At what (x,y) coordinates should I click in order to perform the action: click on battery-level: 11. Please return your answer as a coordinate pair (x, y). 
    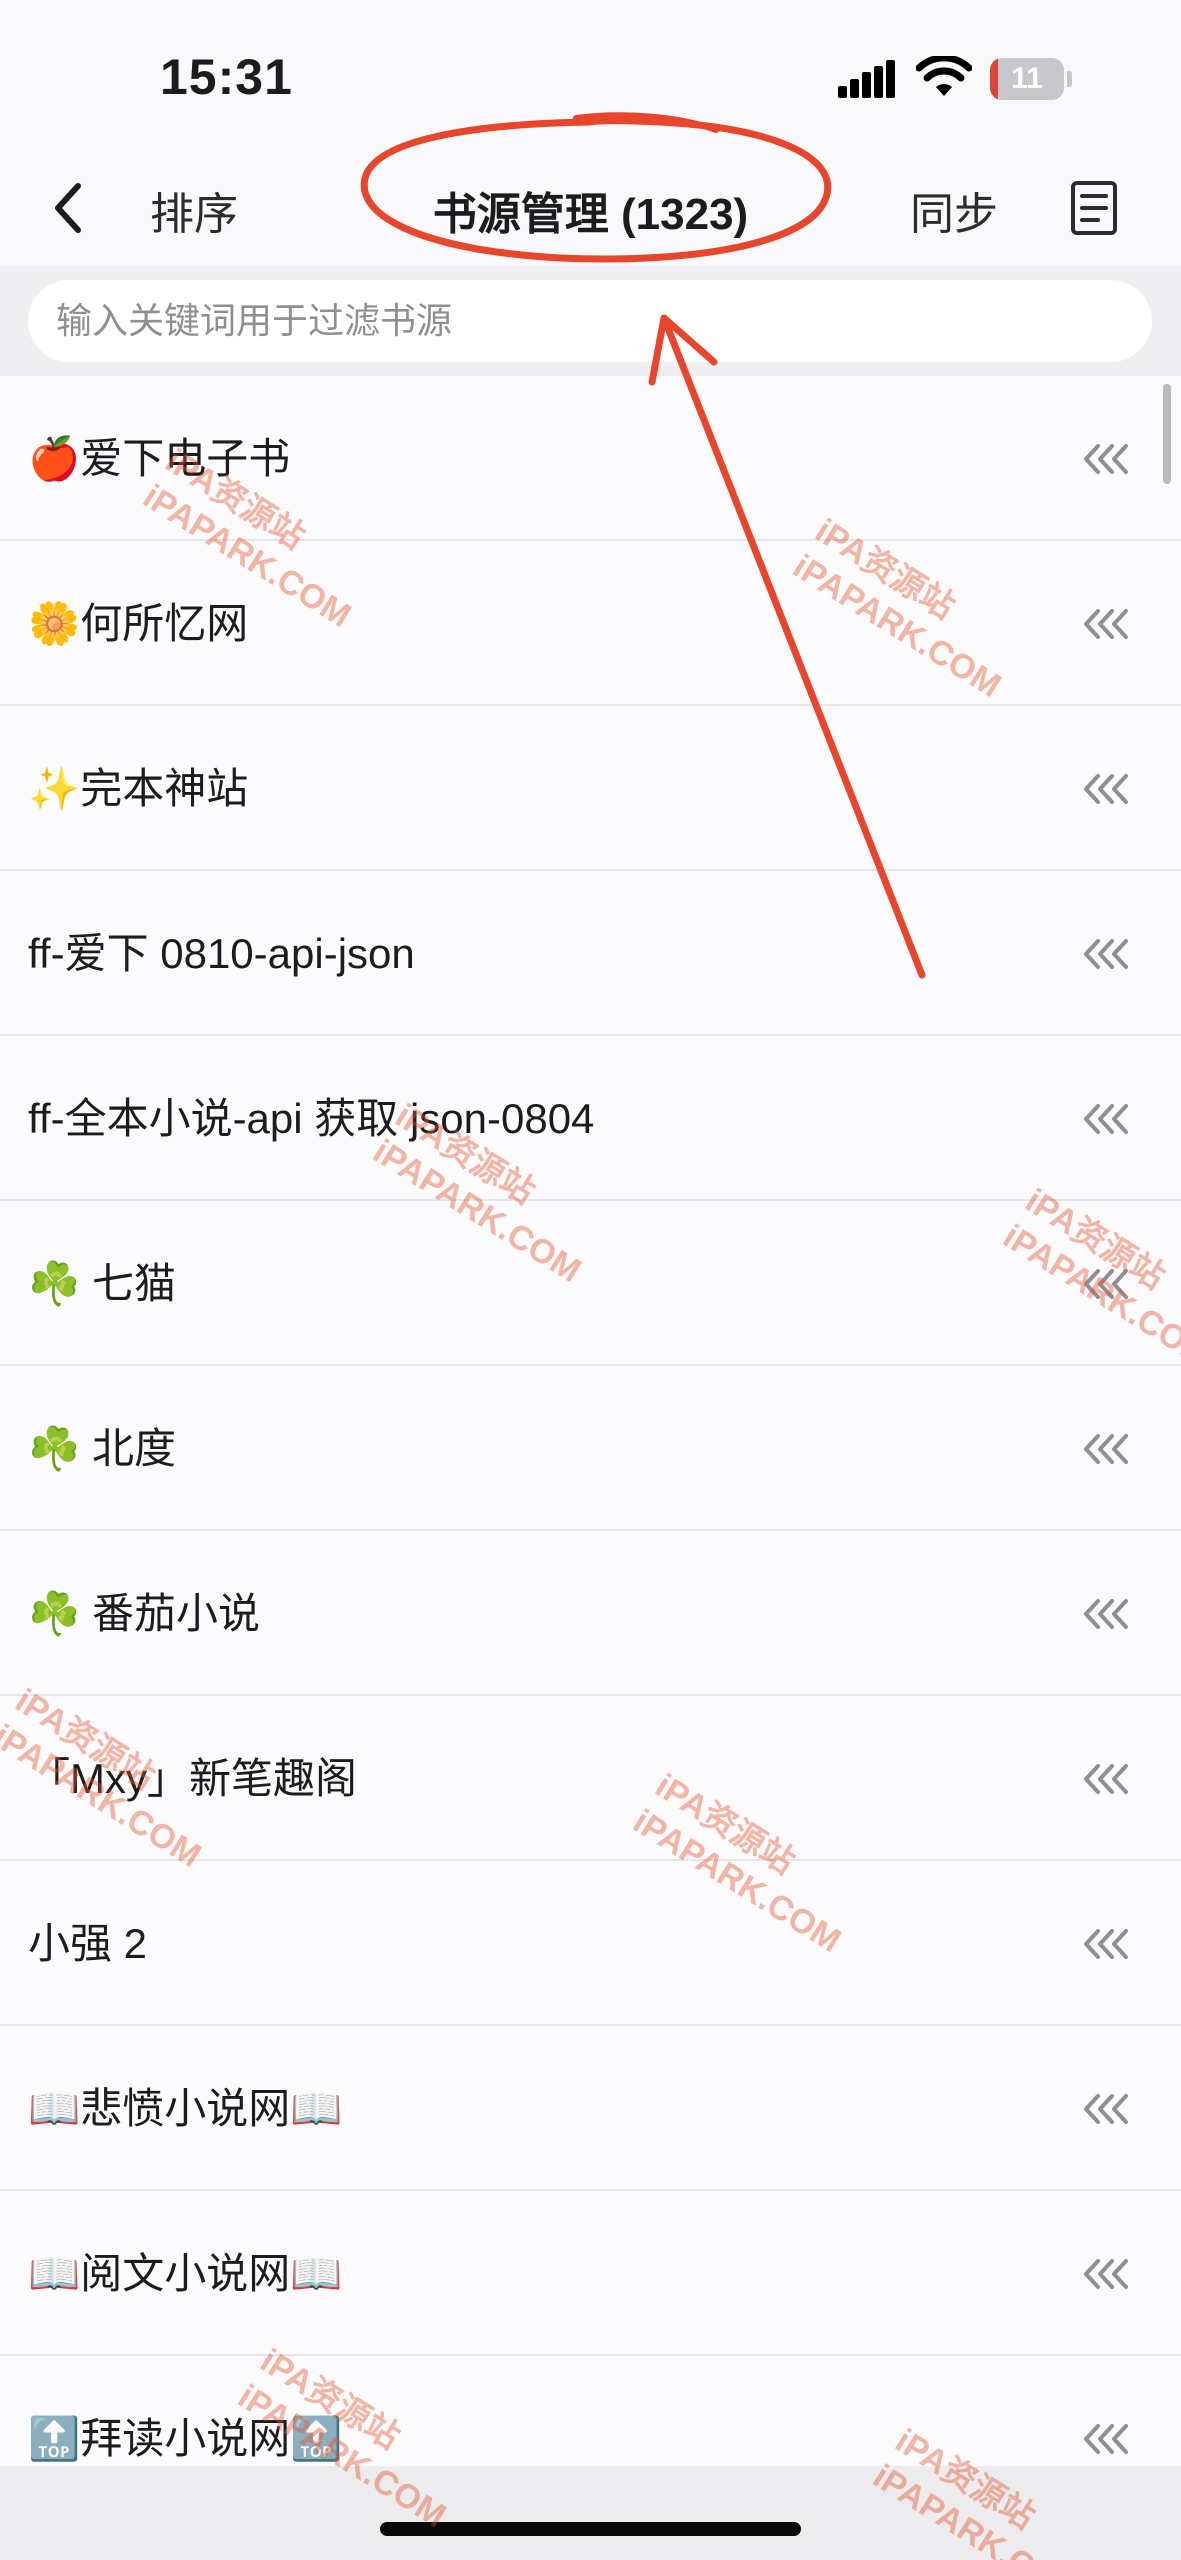
    Looking at the image, I should click on (1027, 78).